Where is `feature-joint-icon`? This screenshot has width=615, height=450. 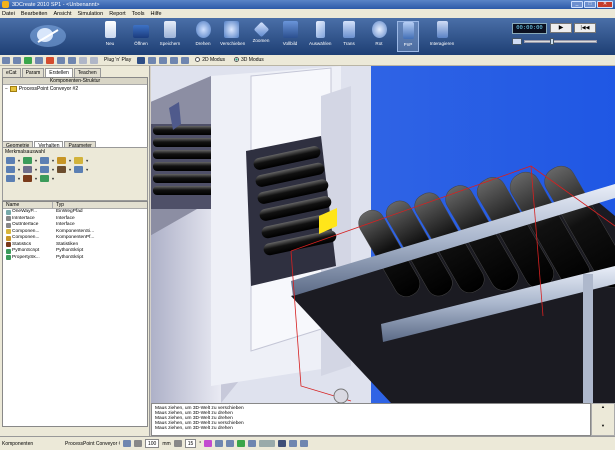 feature-joint-icon is located at coordinates (10, 169).